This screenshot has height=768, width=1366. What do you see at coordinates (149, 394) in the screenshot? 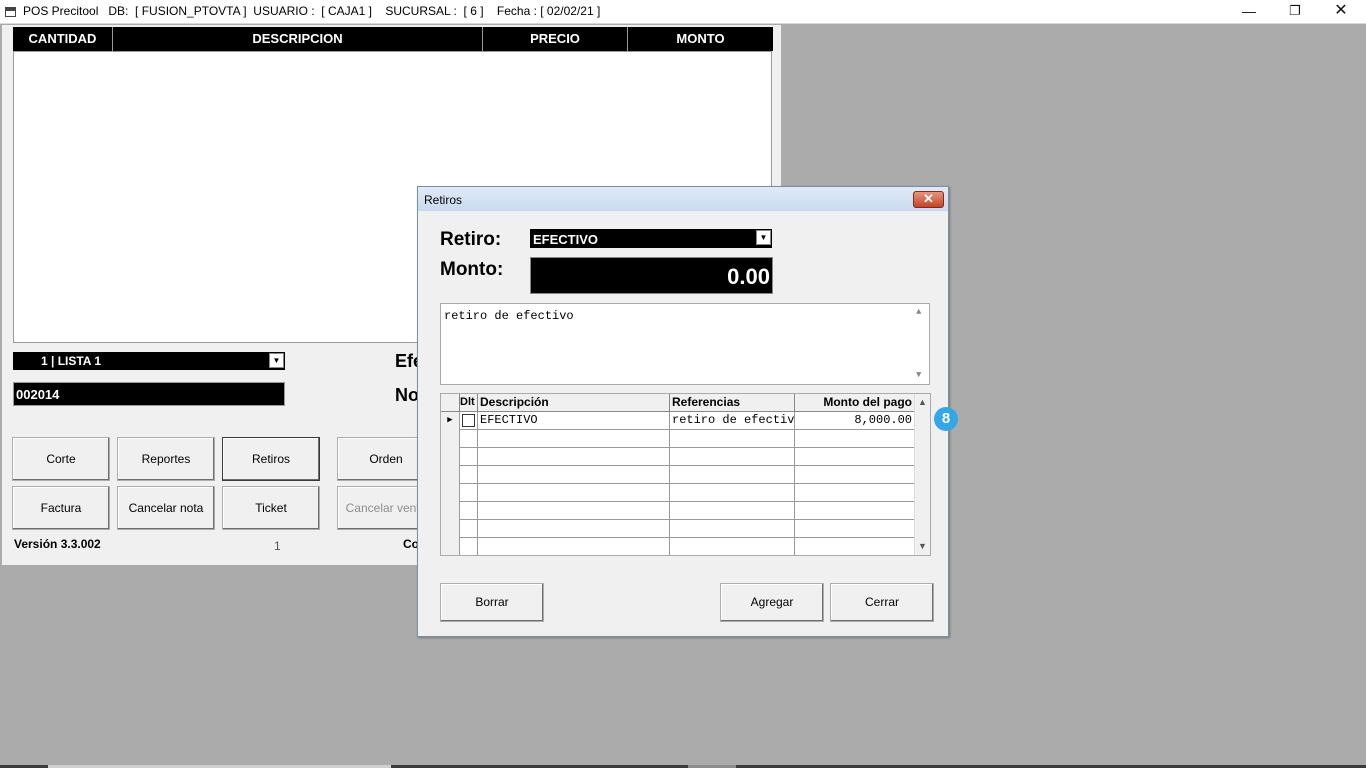
I see `folio-field: 002014` at bounding box center [149, 394].